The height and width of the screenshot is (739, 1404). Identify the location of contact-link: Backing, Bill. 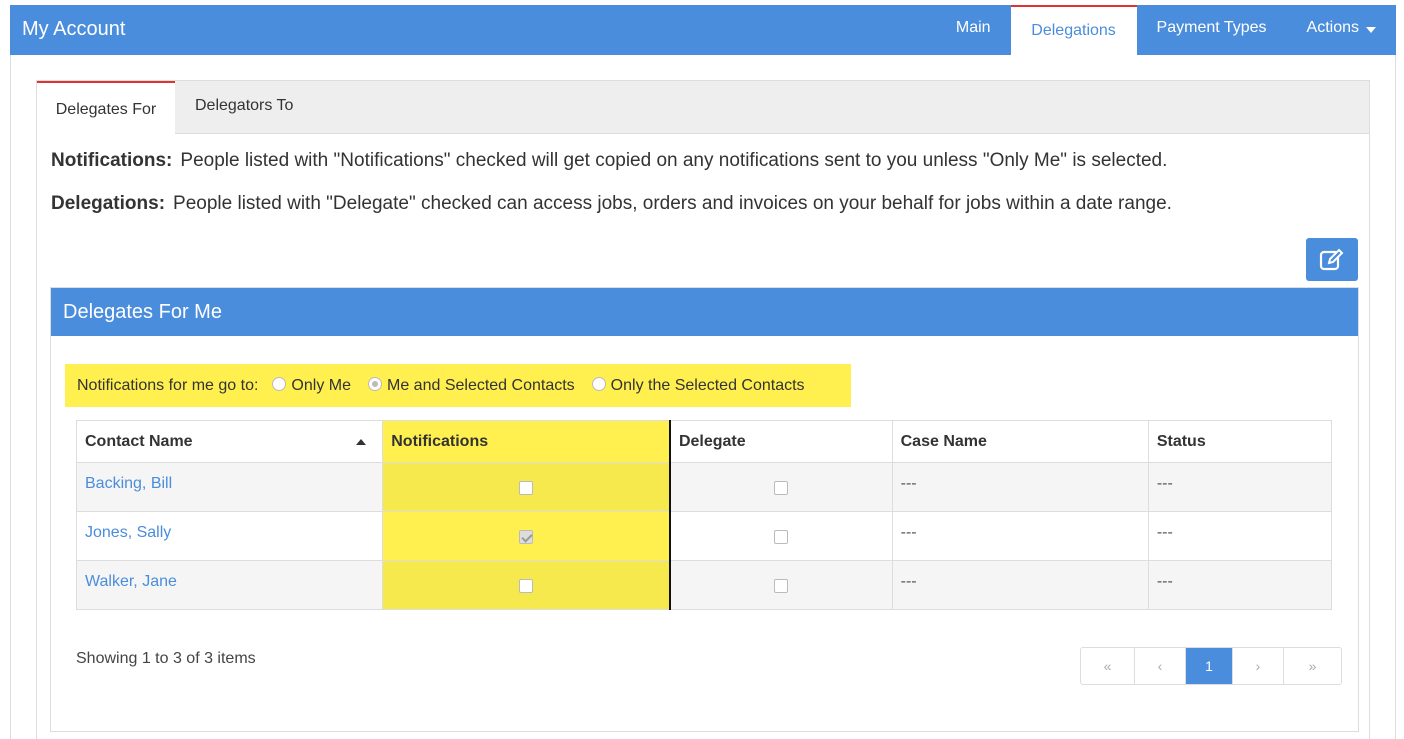
(128, 483).